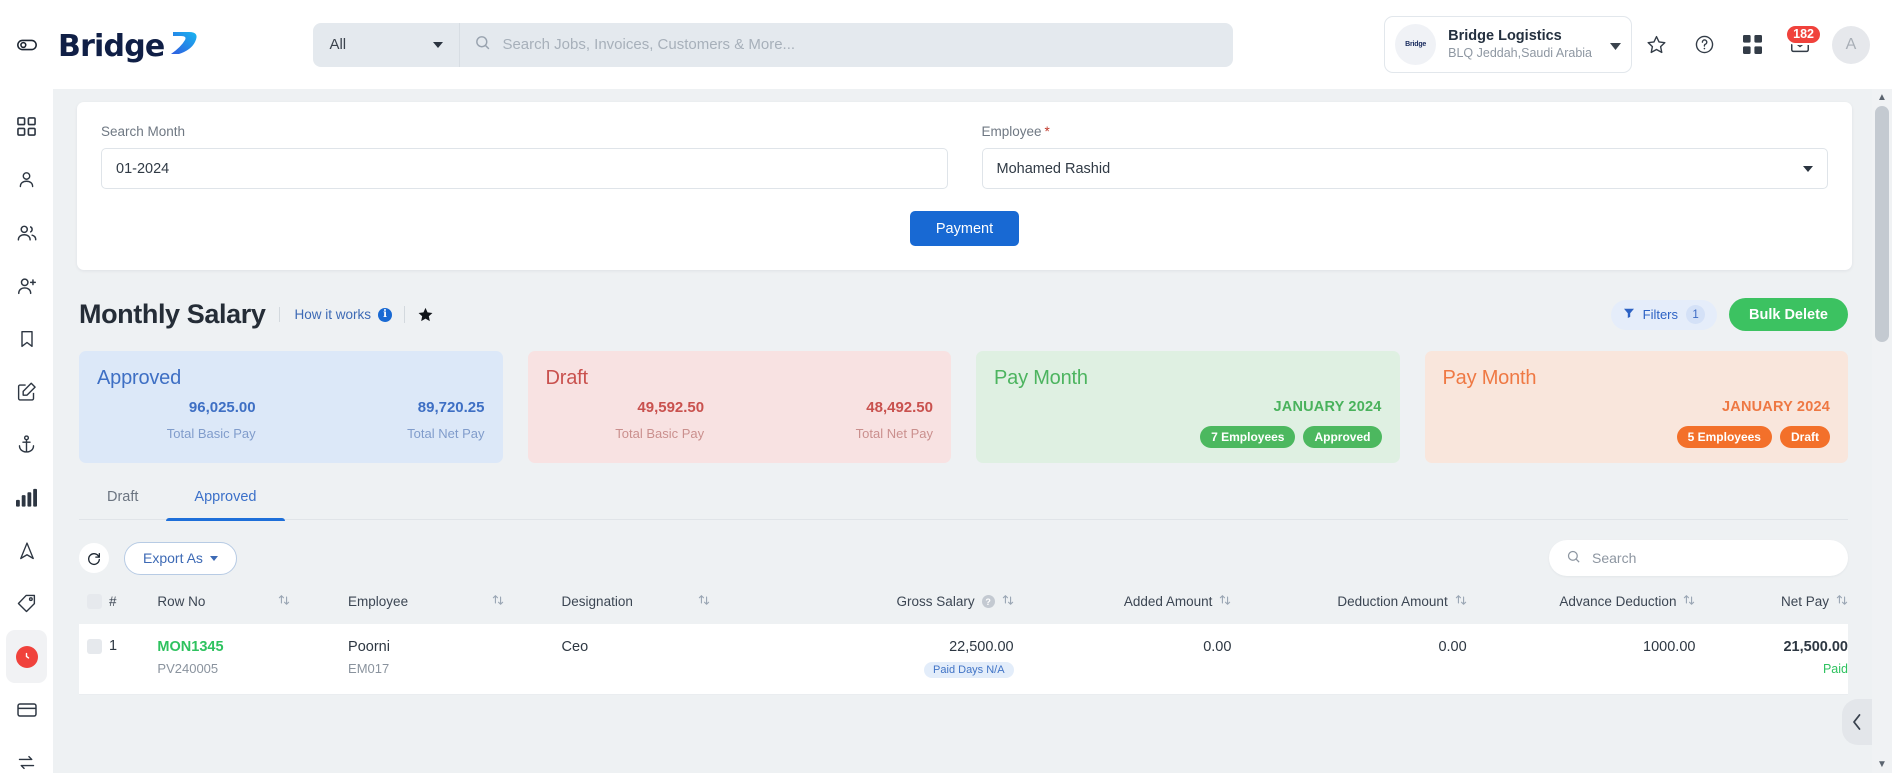 This screenshot has height=773, width=1892. I want to click on sidebar-item-shipping, so click(26, 444).